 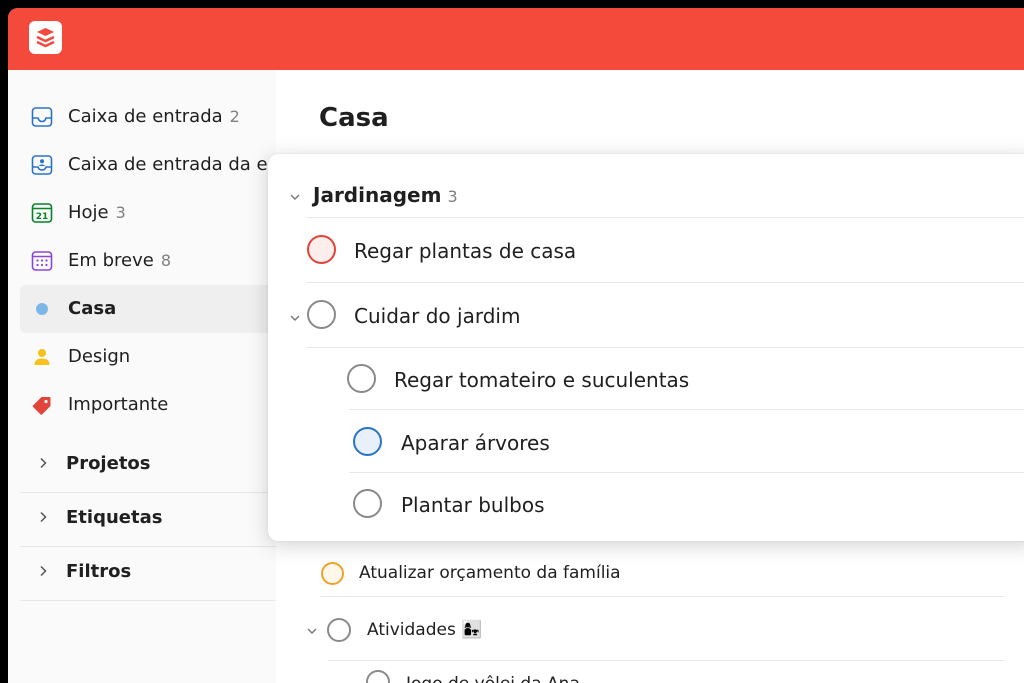 I want to click on task-item: Regar tomateiro e suculentas, so click(x=681, y=379).